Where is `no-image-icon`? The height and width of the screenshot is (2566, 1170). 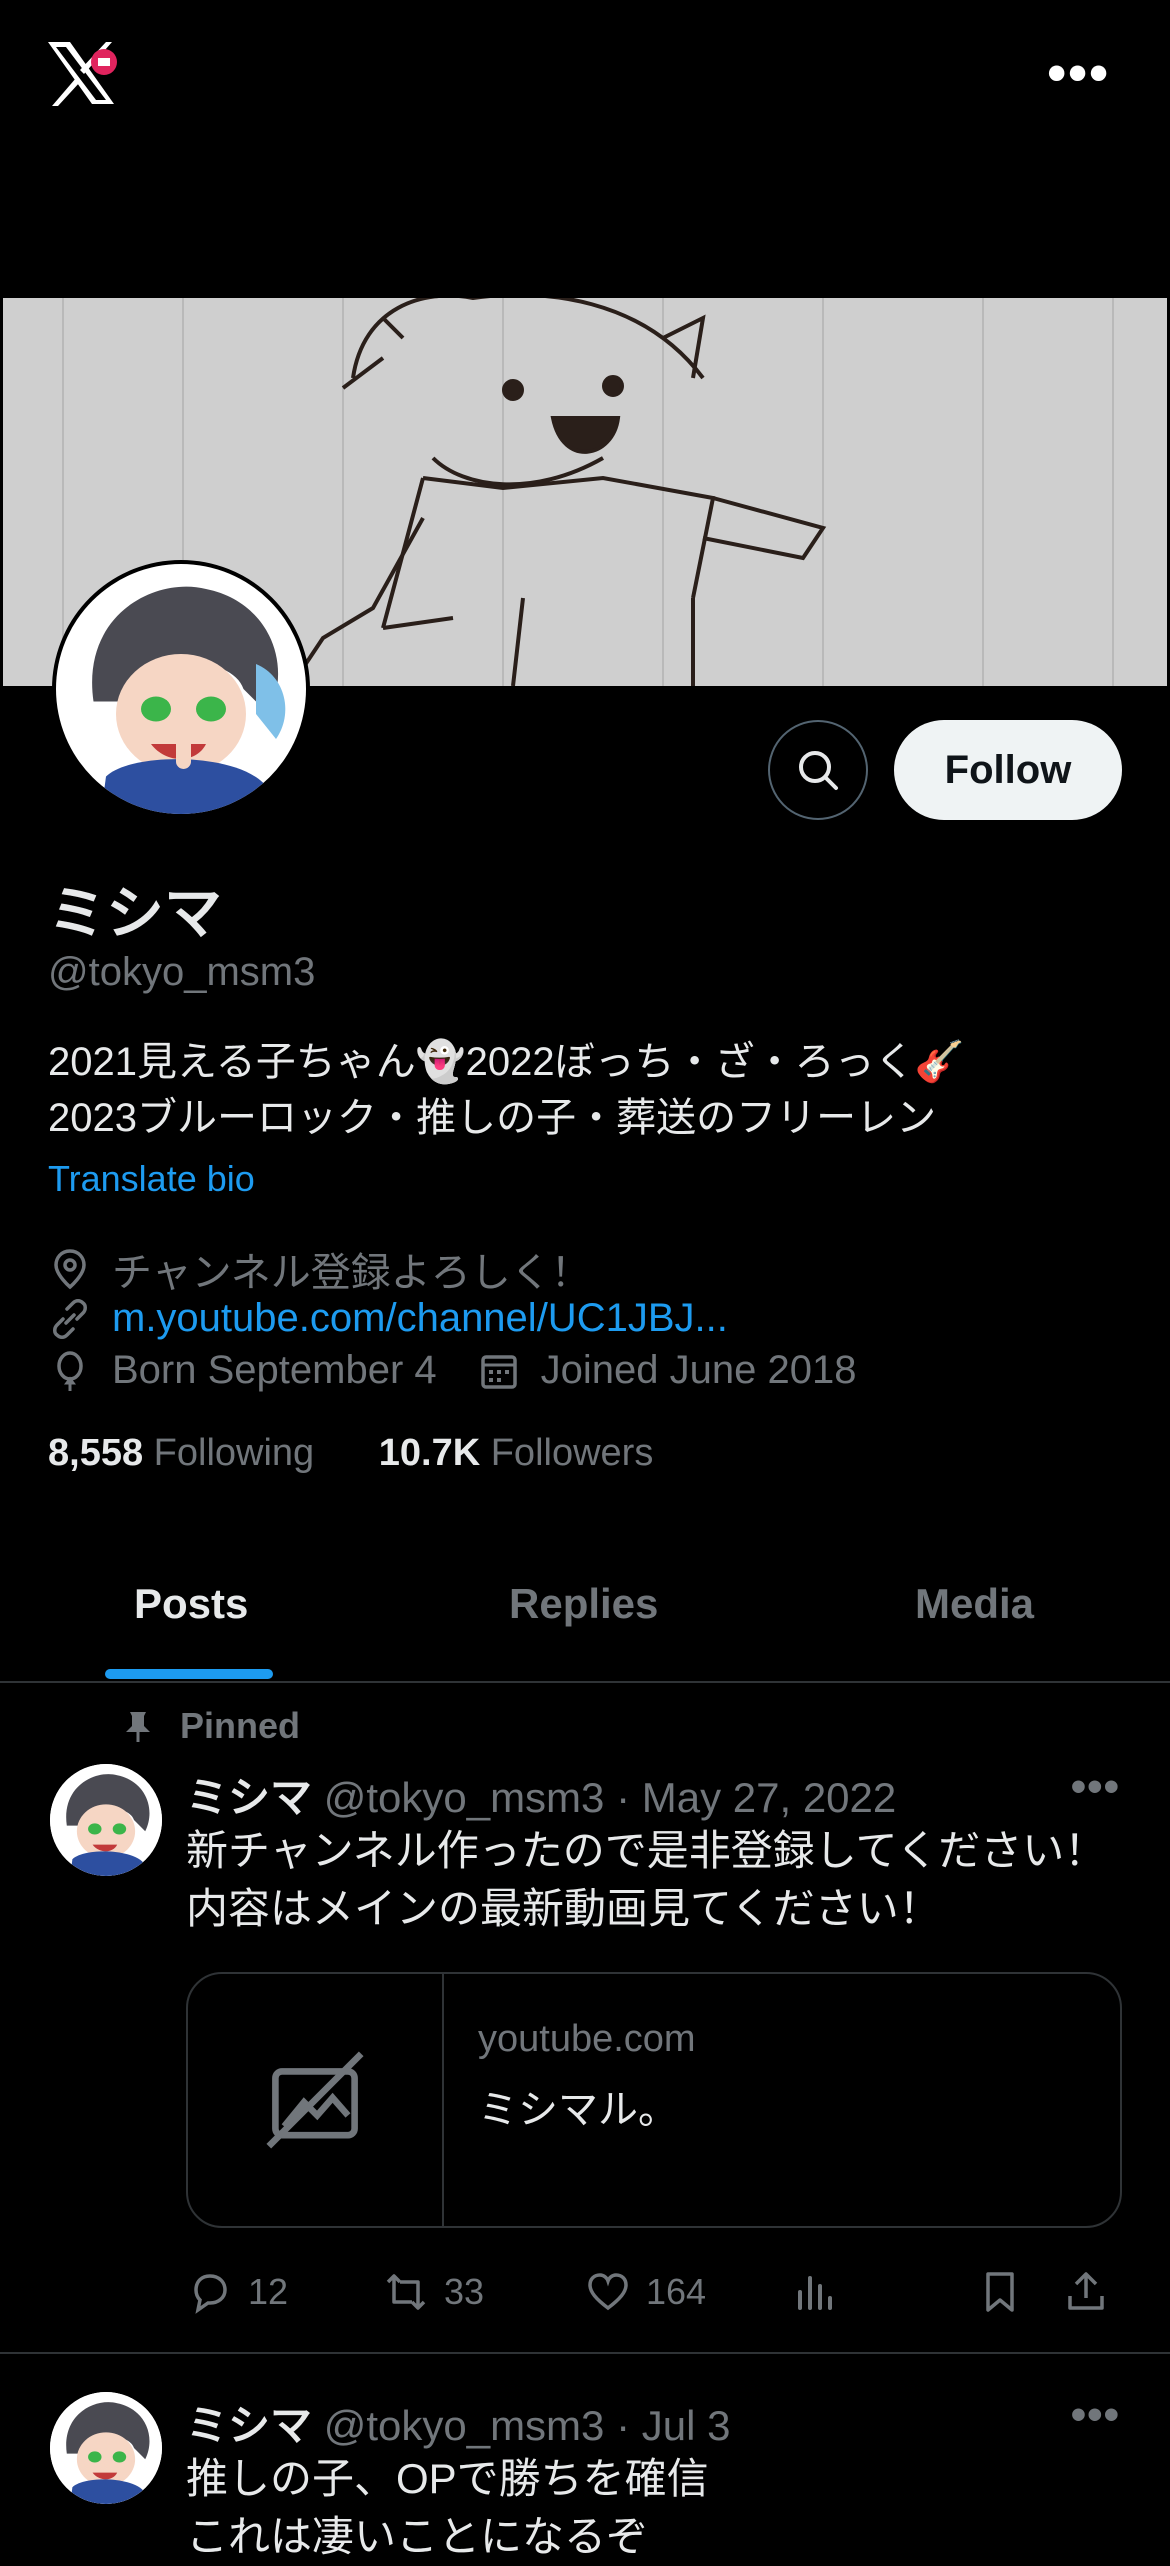
no-image-icon is located at coordinates (315, 2100).